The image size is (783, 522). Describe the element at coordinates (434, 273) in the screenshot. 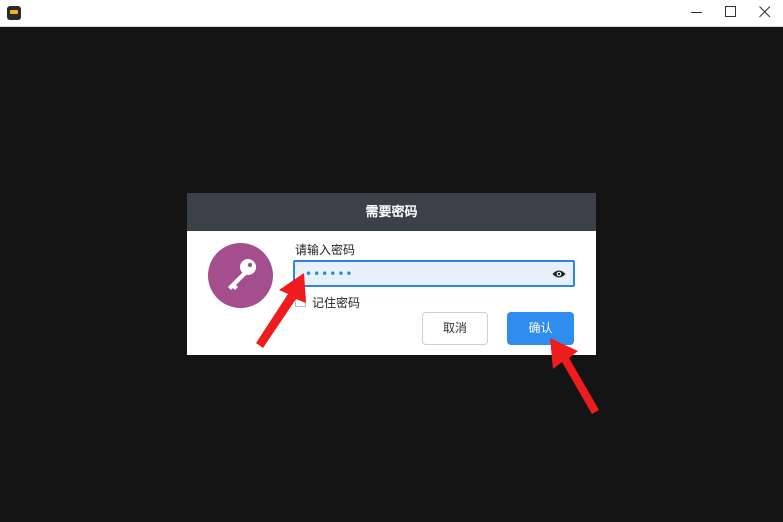

I see `password-input` at that location.